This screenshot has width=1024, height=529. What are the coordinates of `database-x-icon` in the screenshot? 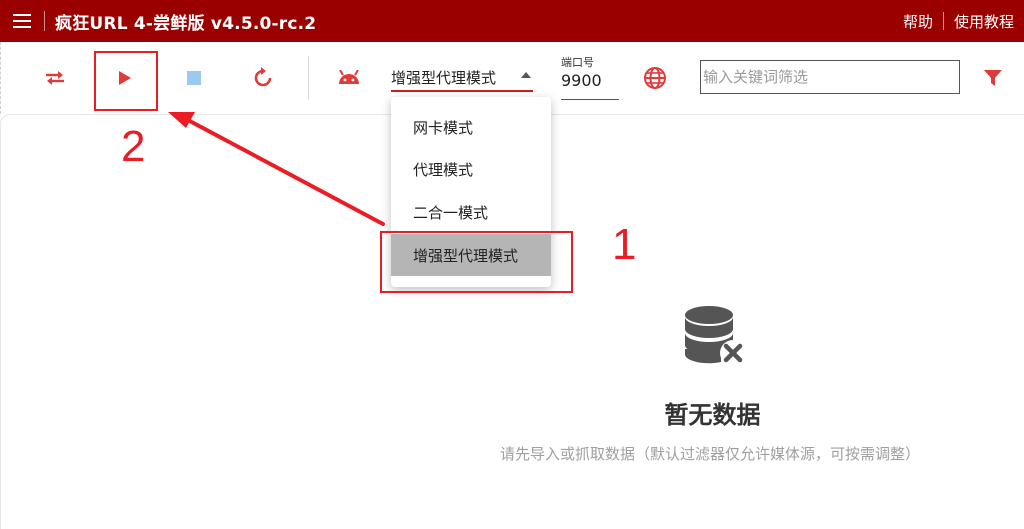 It's located at (715, 337).